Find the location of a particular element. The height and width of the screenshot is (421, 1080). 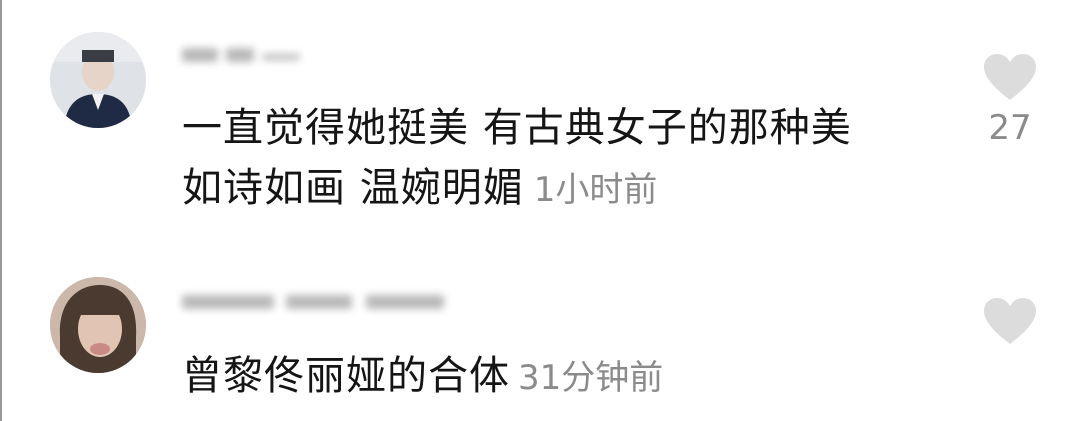

comment-text: 曾黎佟丽娅的合体 31分钟前 is located at coordinates (562, 377).